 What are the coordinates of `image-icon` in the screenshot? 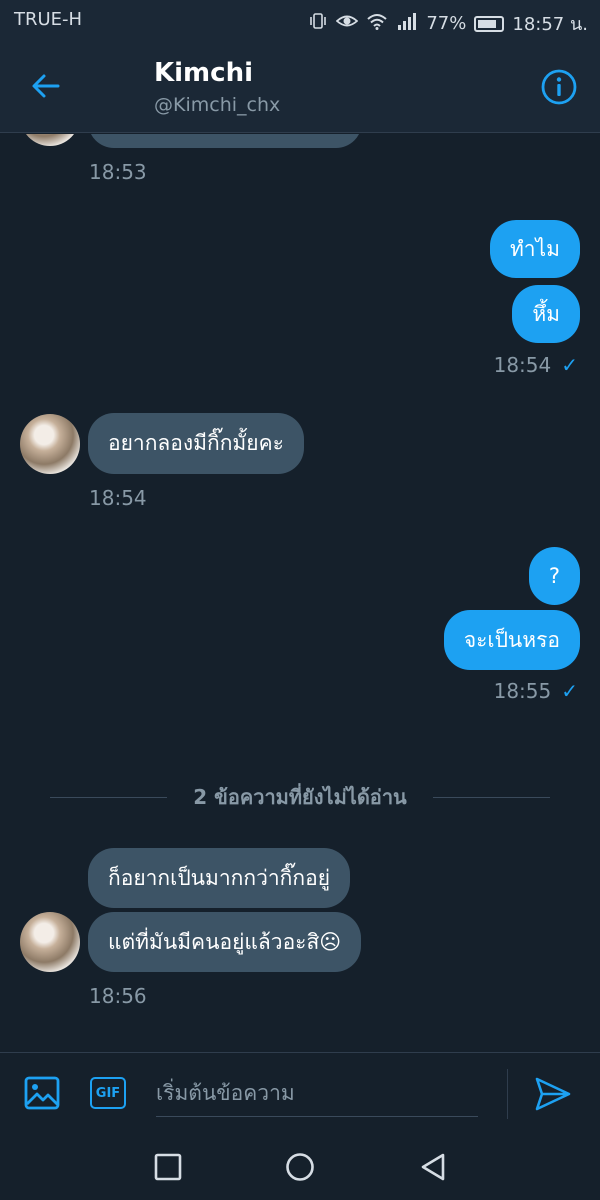 It's located at (42, 1093).